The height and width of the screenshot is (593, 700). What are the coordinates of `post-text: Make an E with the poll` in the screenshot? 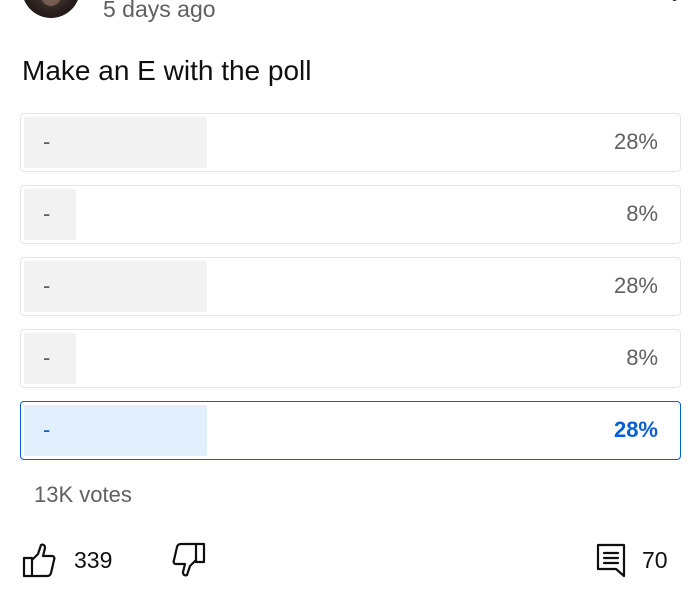 It's located at (167, 70).